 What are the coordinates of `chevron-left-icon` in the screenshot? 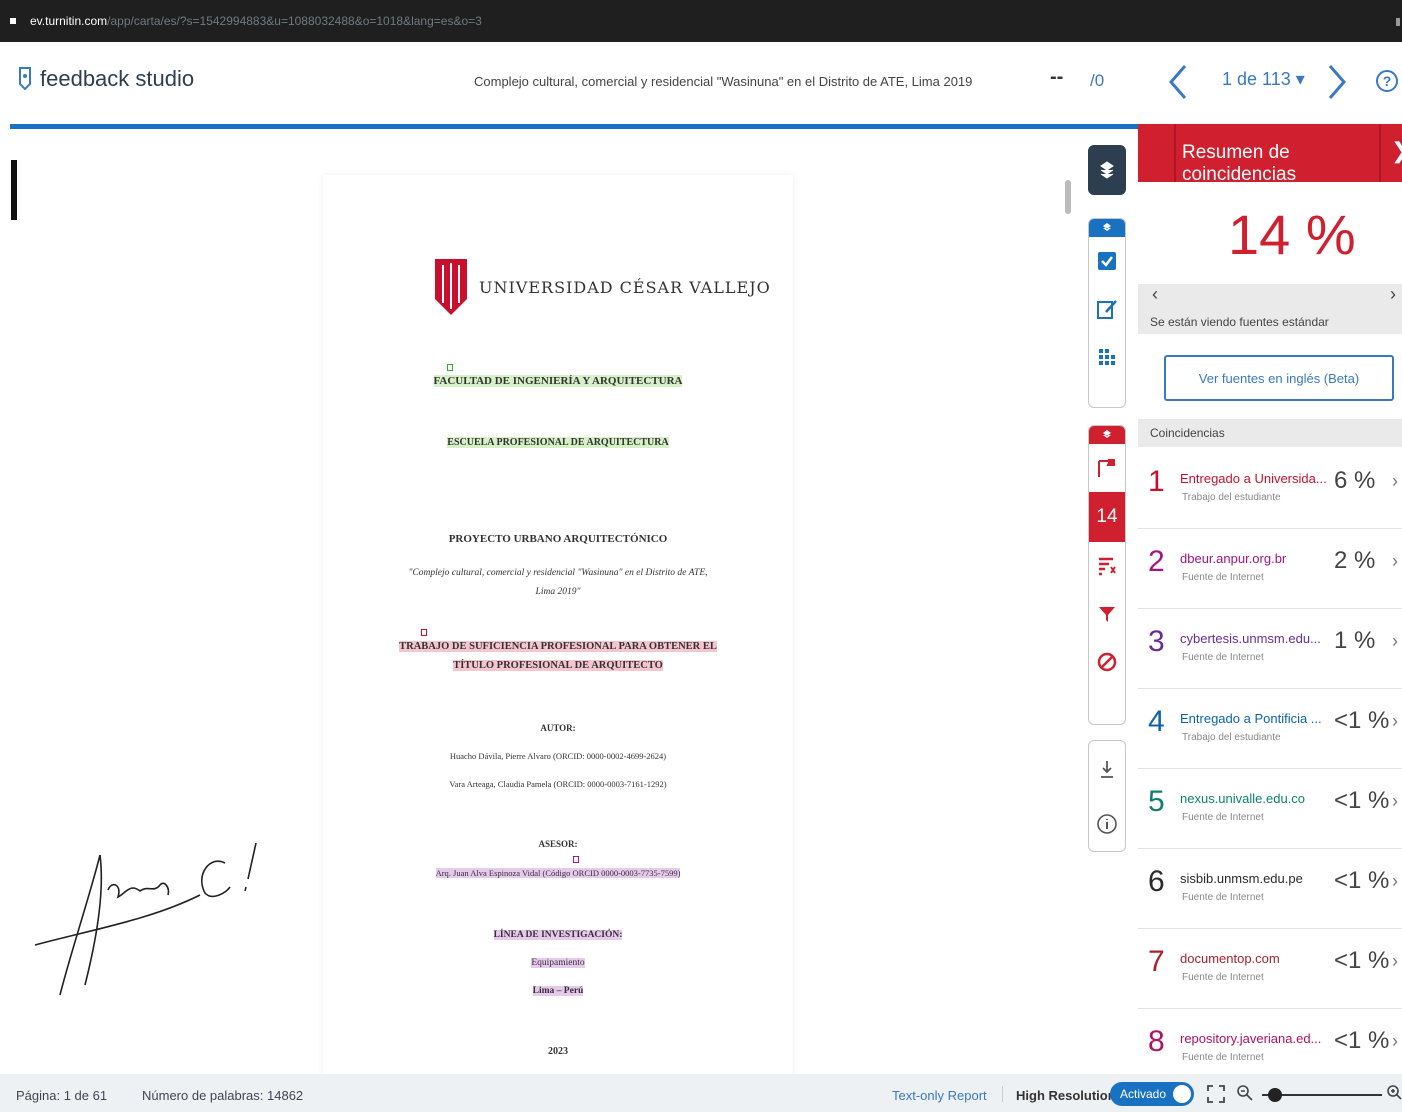 It's located at (1178, 82).